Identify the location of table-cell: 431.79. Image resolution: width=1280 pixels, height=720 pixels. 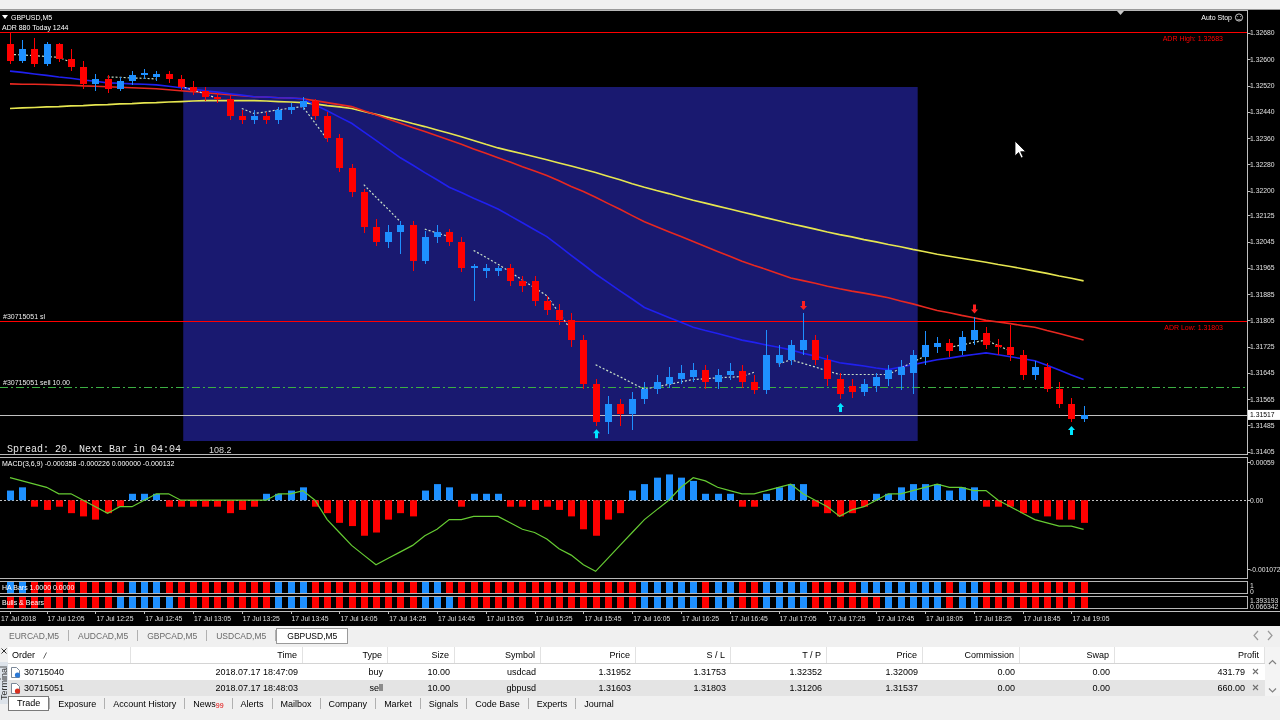
(1231, 672).